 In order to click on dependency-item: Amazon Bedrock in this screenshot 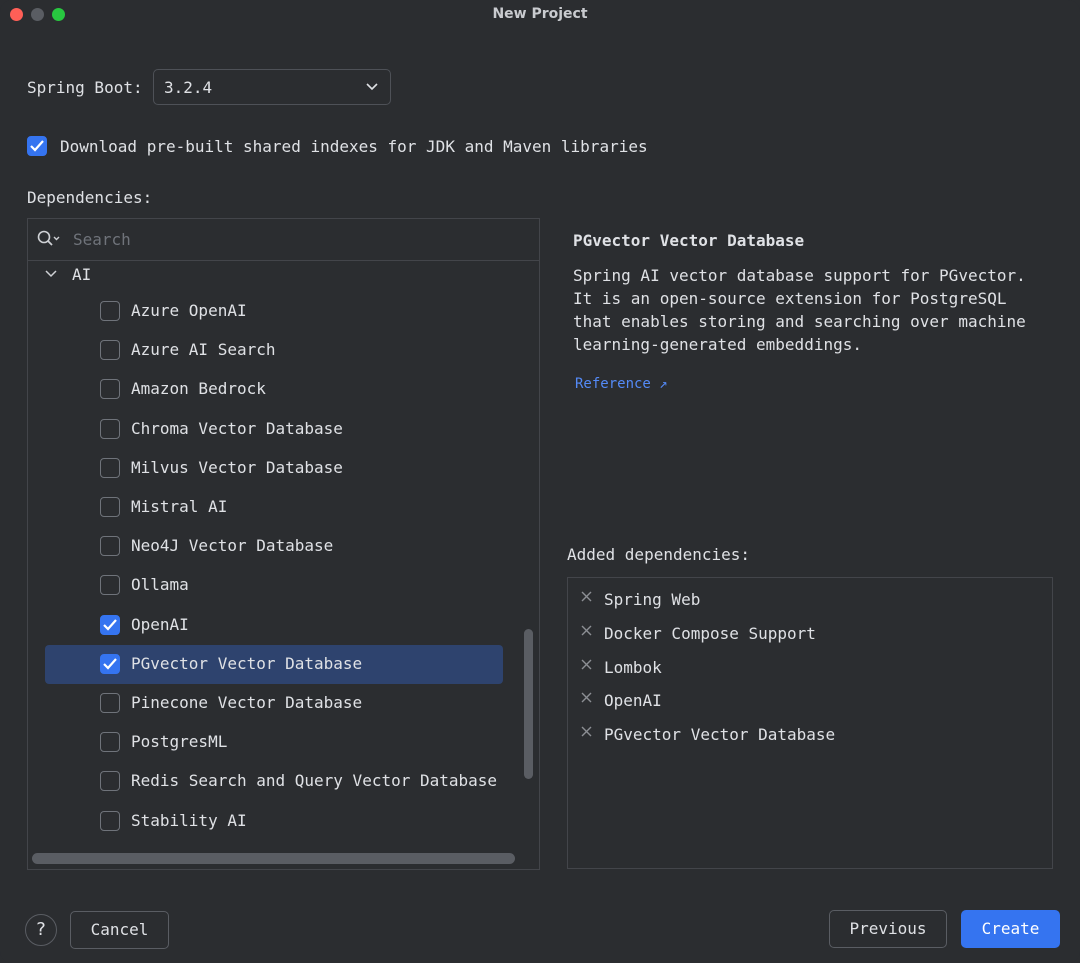, I will do `click(274, 389)`.